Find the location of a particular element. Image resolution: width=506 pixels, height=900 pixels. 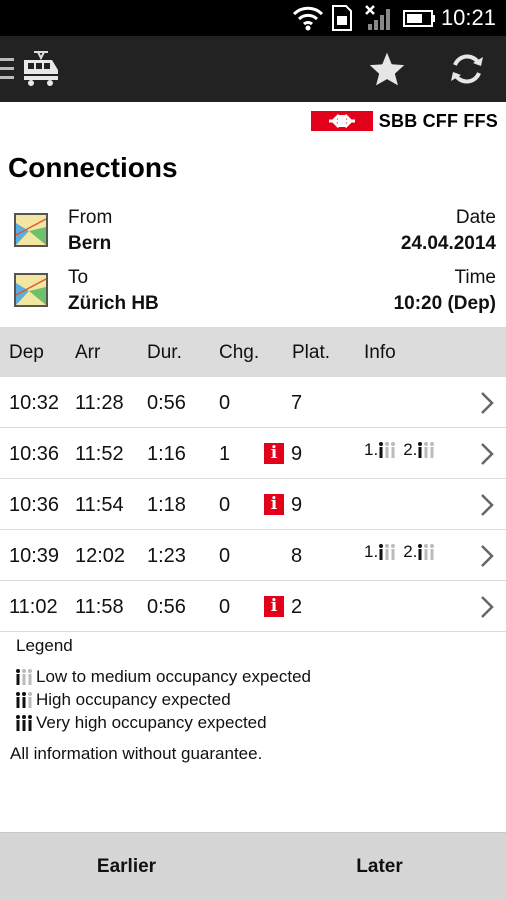

legend-very-high-text: Very high occupancy expected is located at coordinates (151, 722).